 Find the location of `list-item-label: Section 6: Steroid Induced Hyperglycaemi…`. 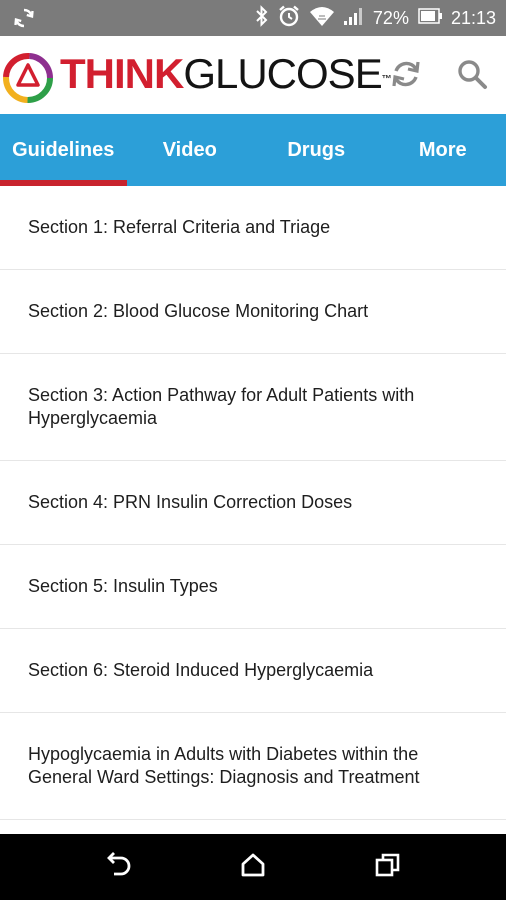

list-item-label: Section 6: Steroid Induced Hyperglycaemi… is located at coordinates (201, 670).